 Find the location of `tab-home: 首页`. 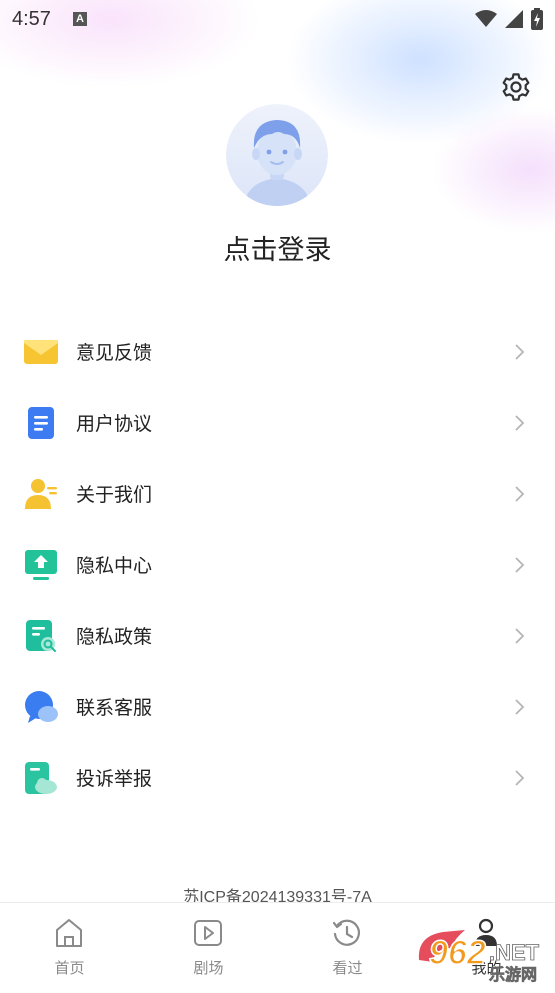

tab-home: 首页 is located at coordinates (69, 946).